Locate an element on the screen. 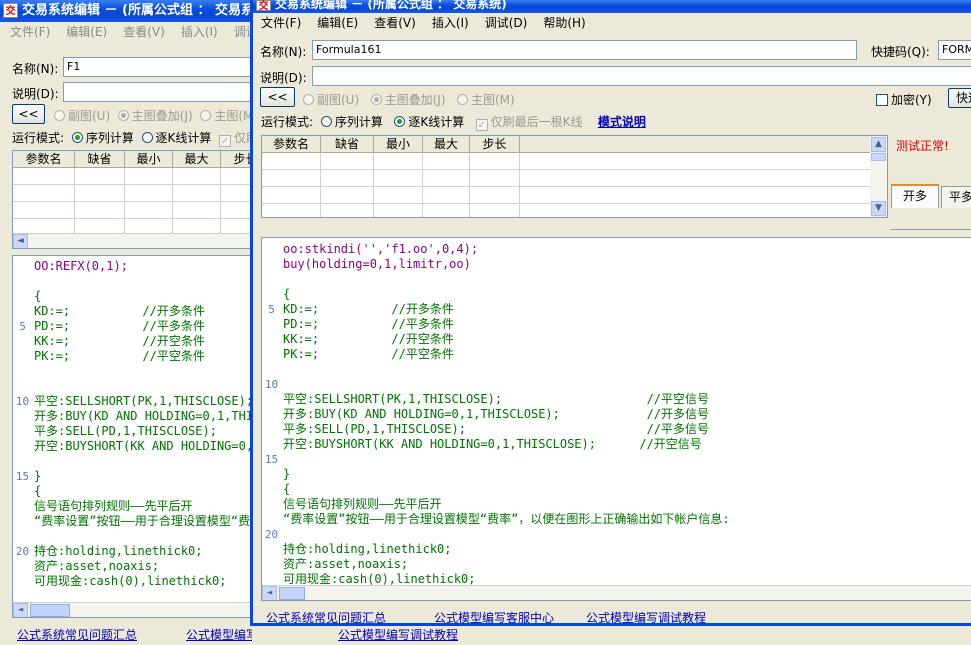  back-radio-bar-calc is located at coordinates (147, 137).